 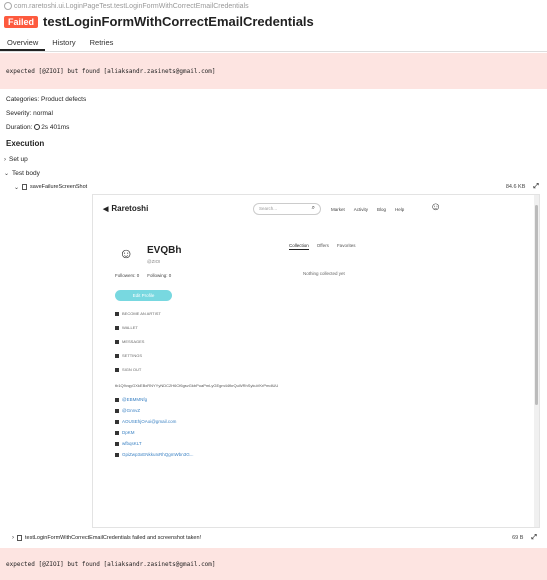 I want to click on profile-handle: @ZIOI, so click(x=154, y=261).